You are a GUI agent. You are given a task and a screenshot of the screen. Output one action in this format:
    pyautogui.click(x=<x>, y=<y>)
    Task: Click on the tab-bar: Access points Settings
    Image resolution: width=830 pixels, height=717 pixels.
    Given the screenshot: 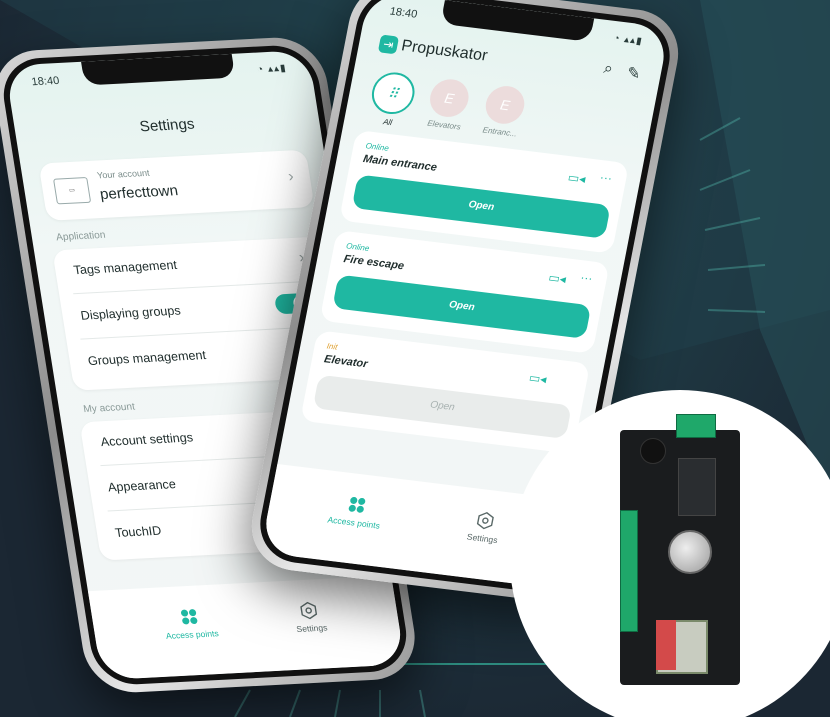 What is the action you would take?
    pyautogui.click(x=246, y=628)
    